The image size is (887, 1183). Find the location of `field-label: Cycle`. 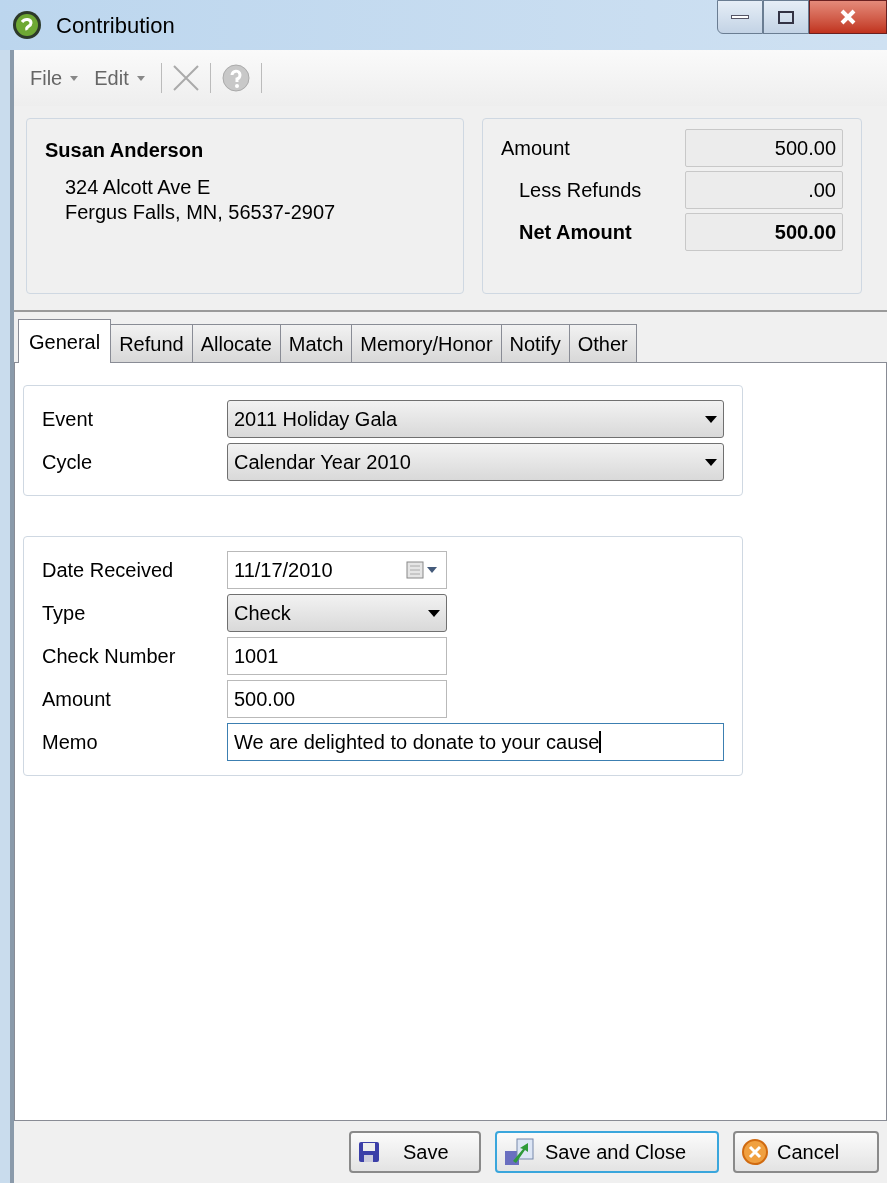

field-label: Cycle is located at coordinates (67, 462).